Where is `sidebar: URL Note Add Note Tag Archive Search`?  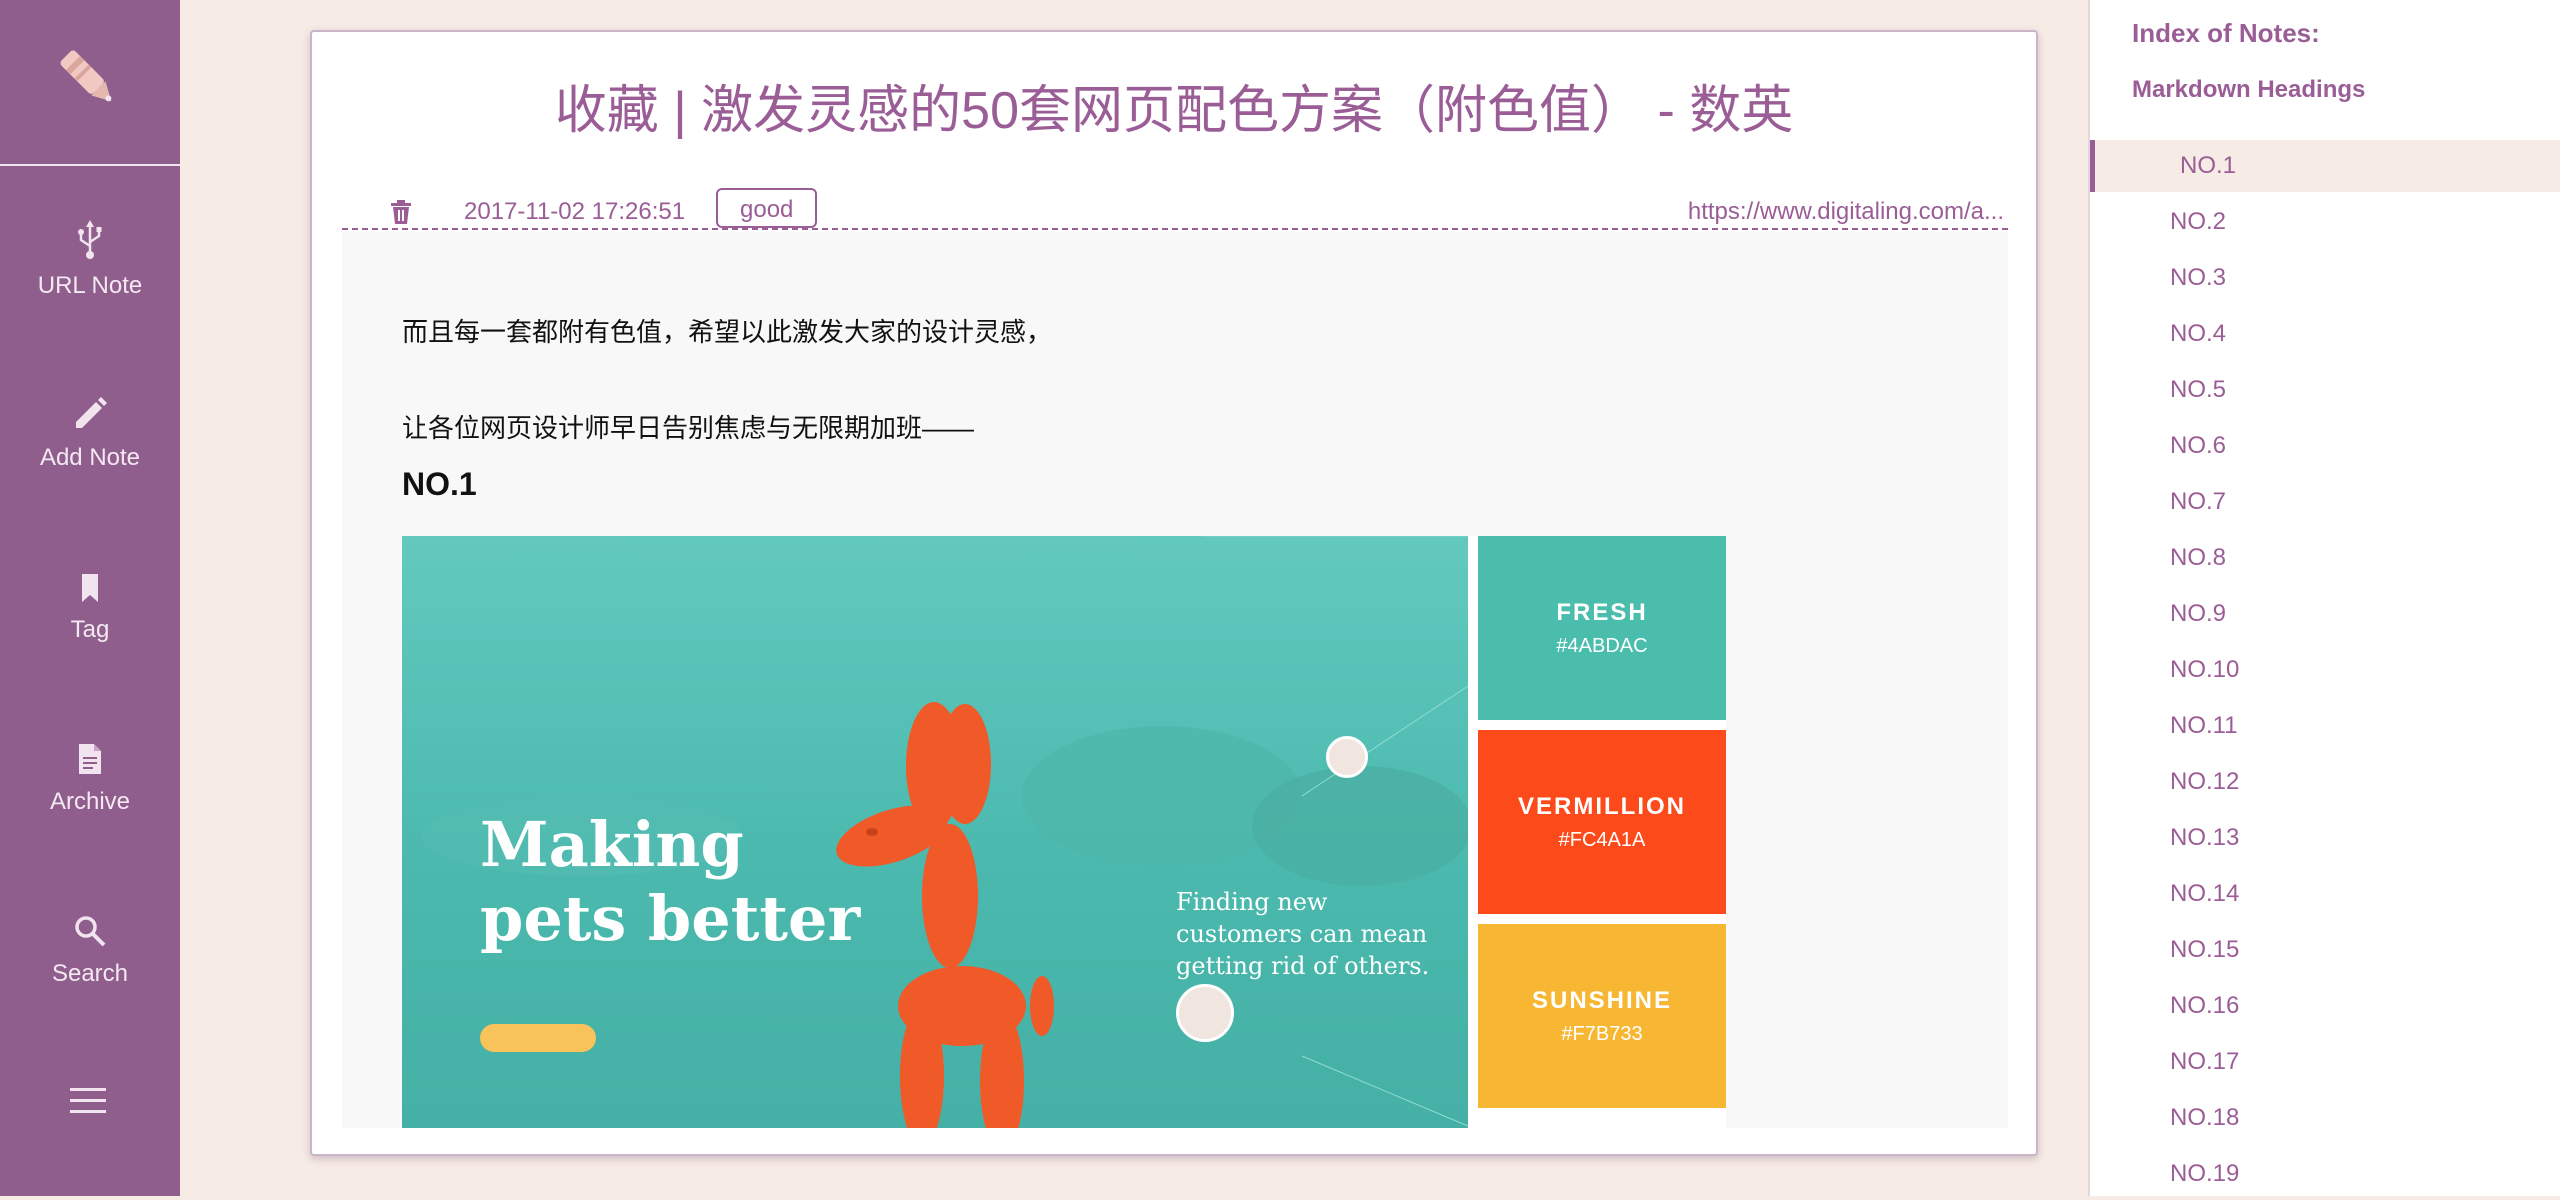
sidebar: URL Note Add Note Tag Archive Search is located at coordinates (90, 598).